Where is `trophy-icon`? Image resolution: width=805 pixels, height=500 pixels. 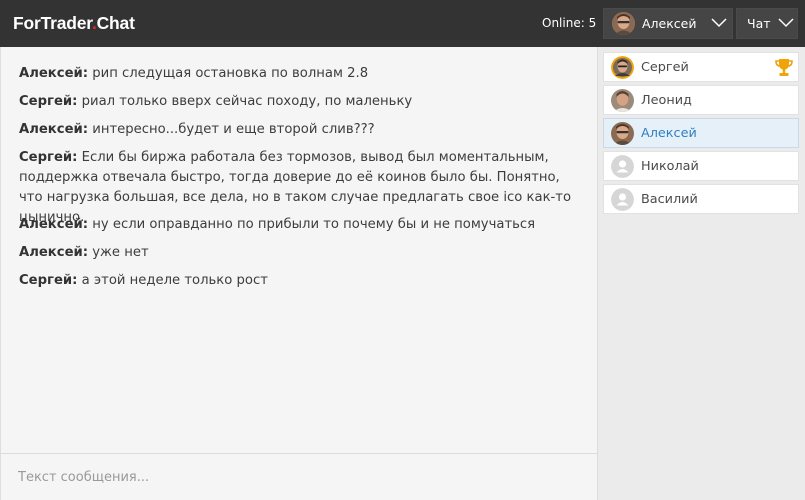
trophy-icon is located at coordinates (784, 67).